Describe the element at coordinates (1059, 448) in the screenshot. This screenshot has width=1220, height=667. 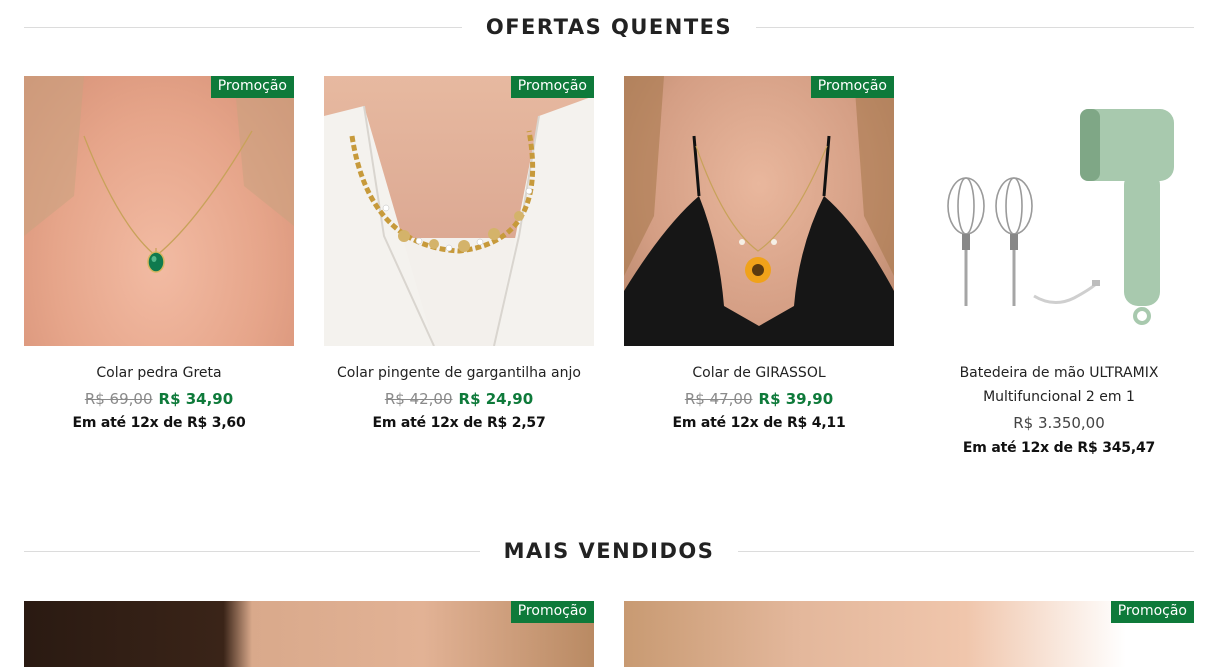
I see `installments: Em até 12x de R$ 345,47` at that location.